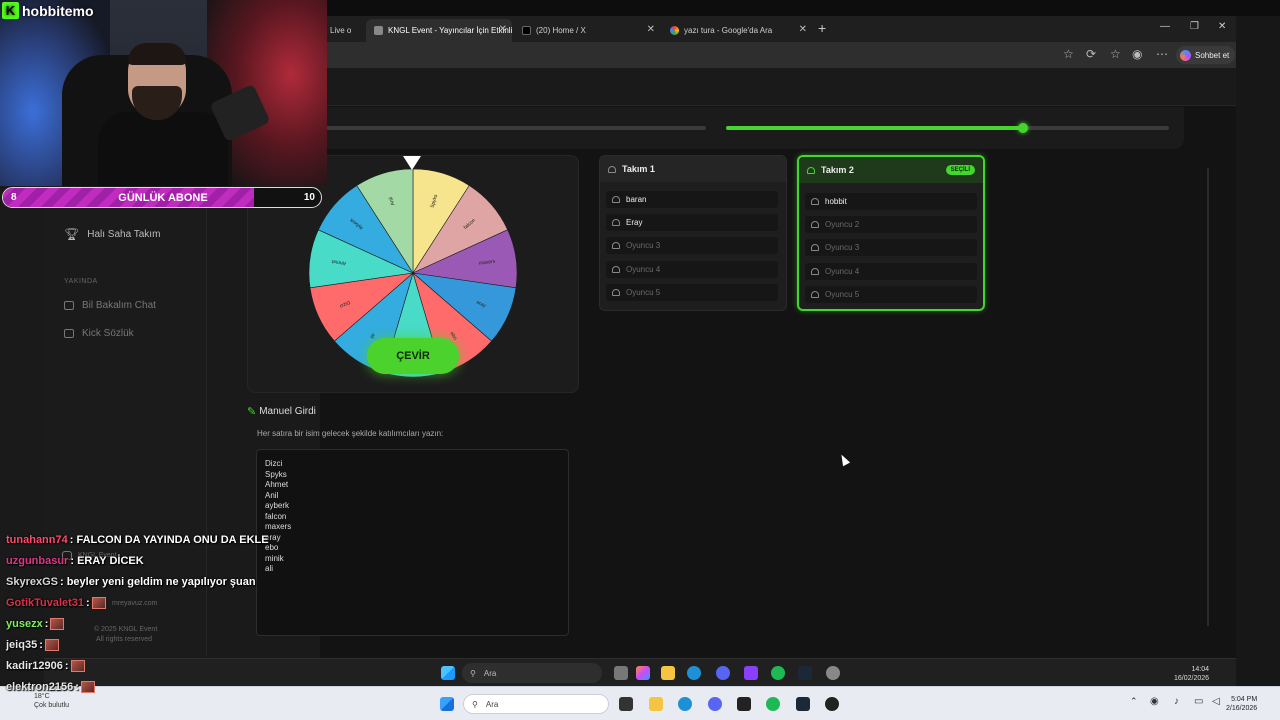 Image resolution: width=1280 pixels, height=720 pixels. What do you see at coordinates (32, 582) in the screenshot?
I see `chat-username: SkyrexGS` at bounding box center [32, 582].